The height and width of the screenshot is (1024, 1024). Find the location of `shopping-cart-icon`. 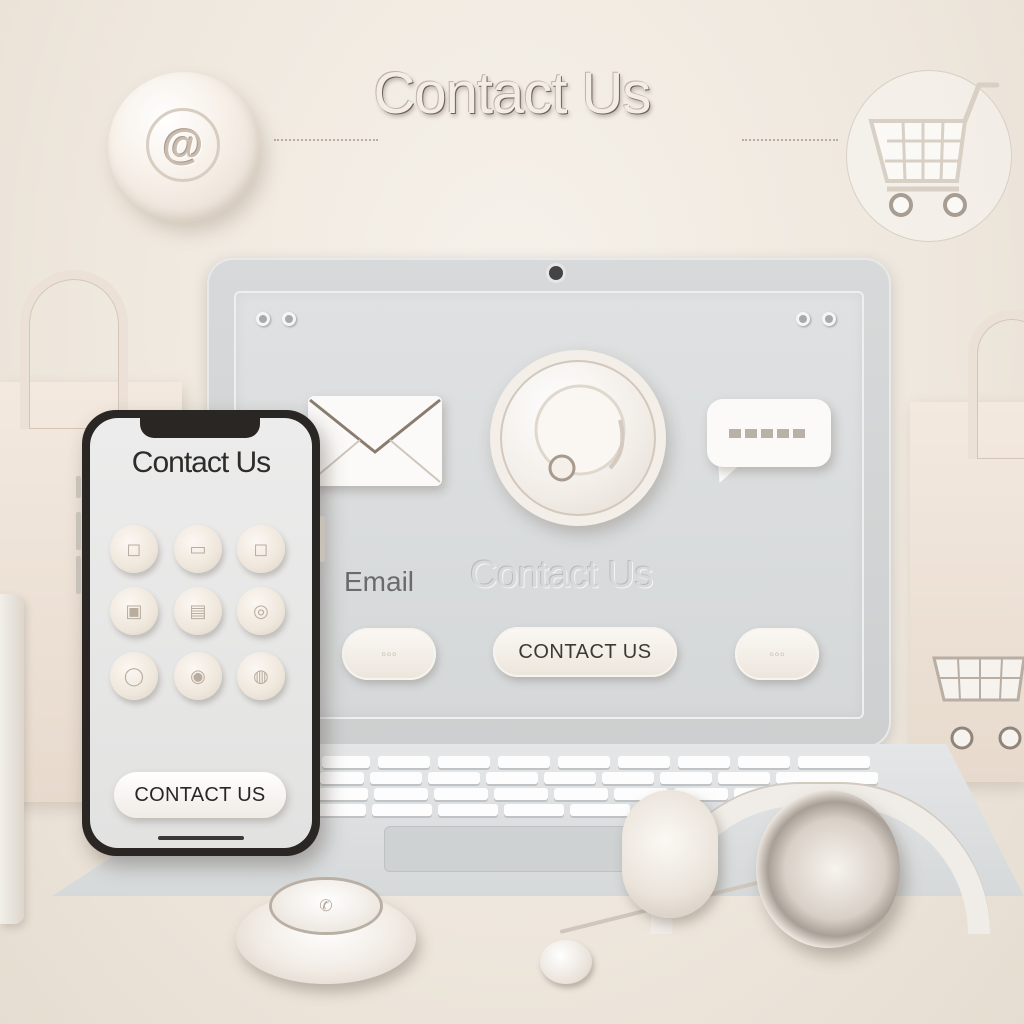

shopping-cart-icon is located at coordinates (934, 149).